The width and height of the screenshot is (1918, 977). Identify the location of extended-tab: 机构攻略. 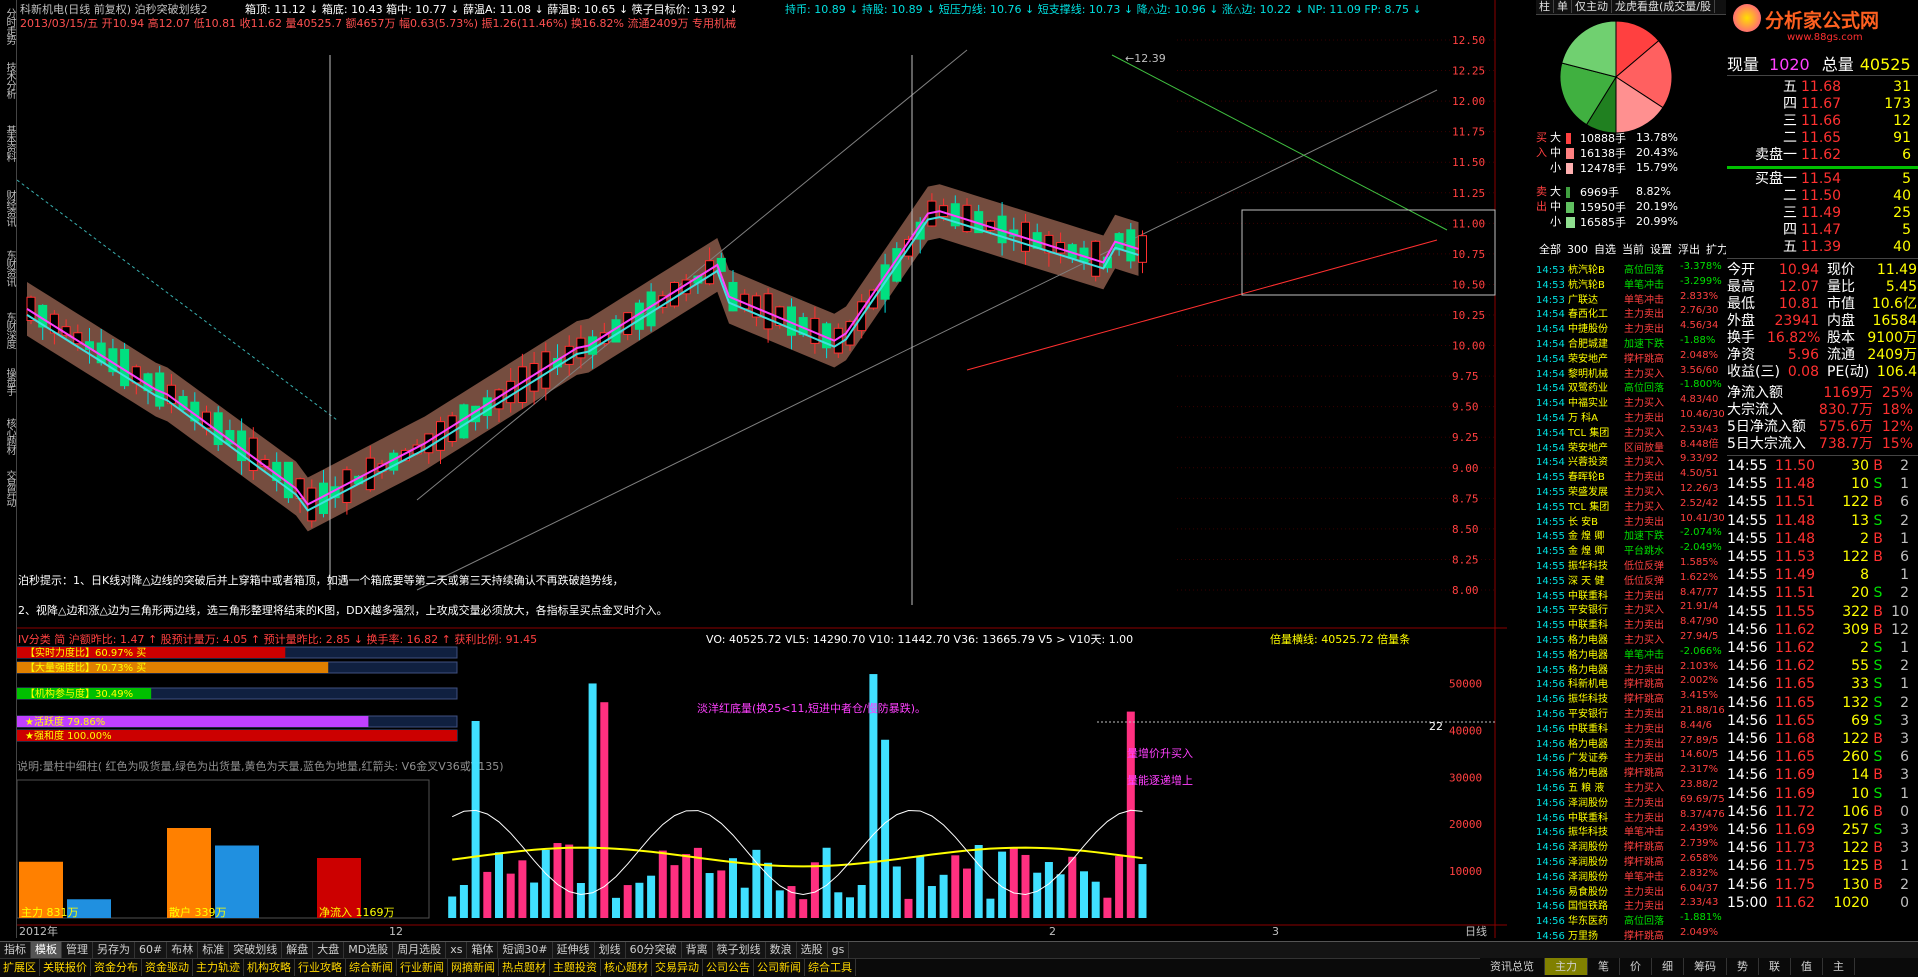
(269, 967).